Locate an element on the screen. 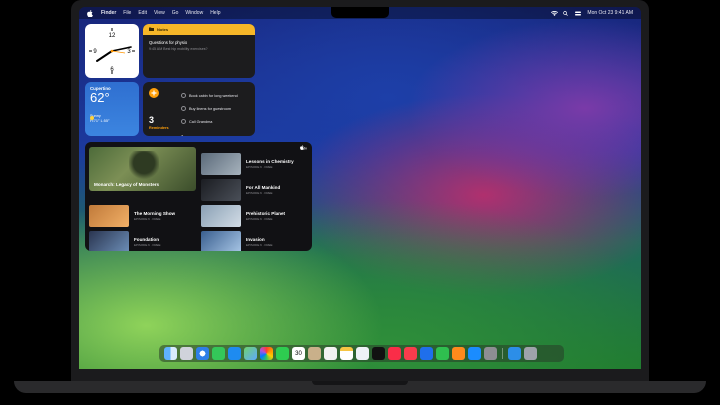 The height and width of the screenshot is (405, 720). clock-3: 3 is located at coordinates (129, 52).